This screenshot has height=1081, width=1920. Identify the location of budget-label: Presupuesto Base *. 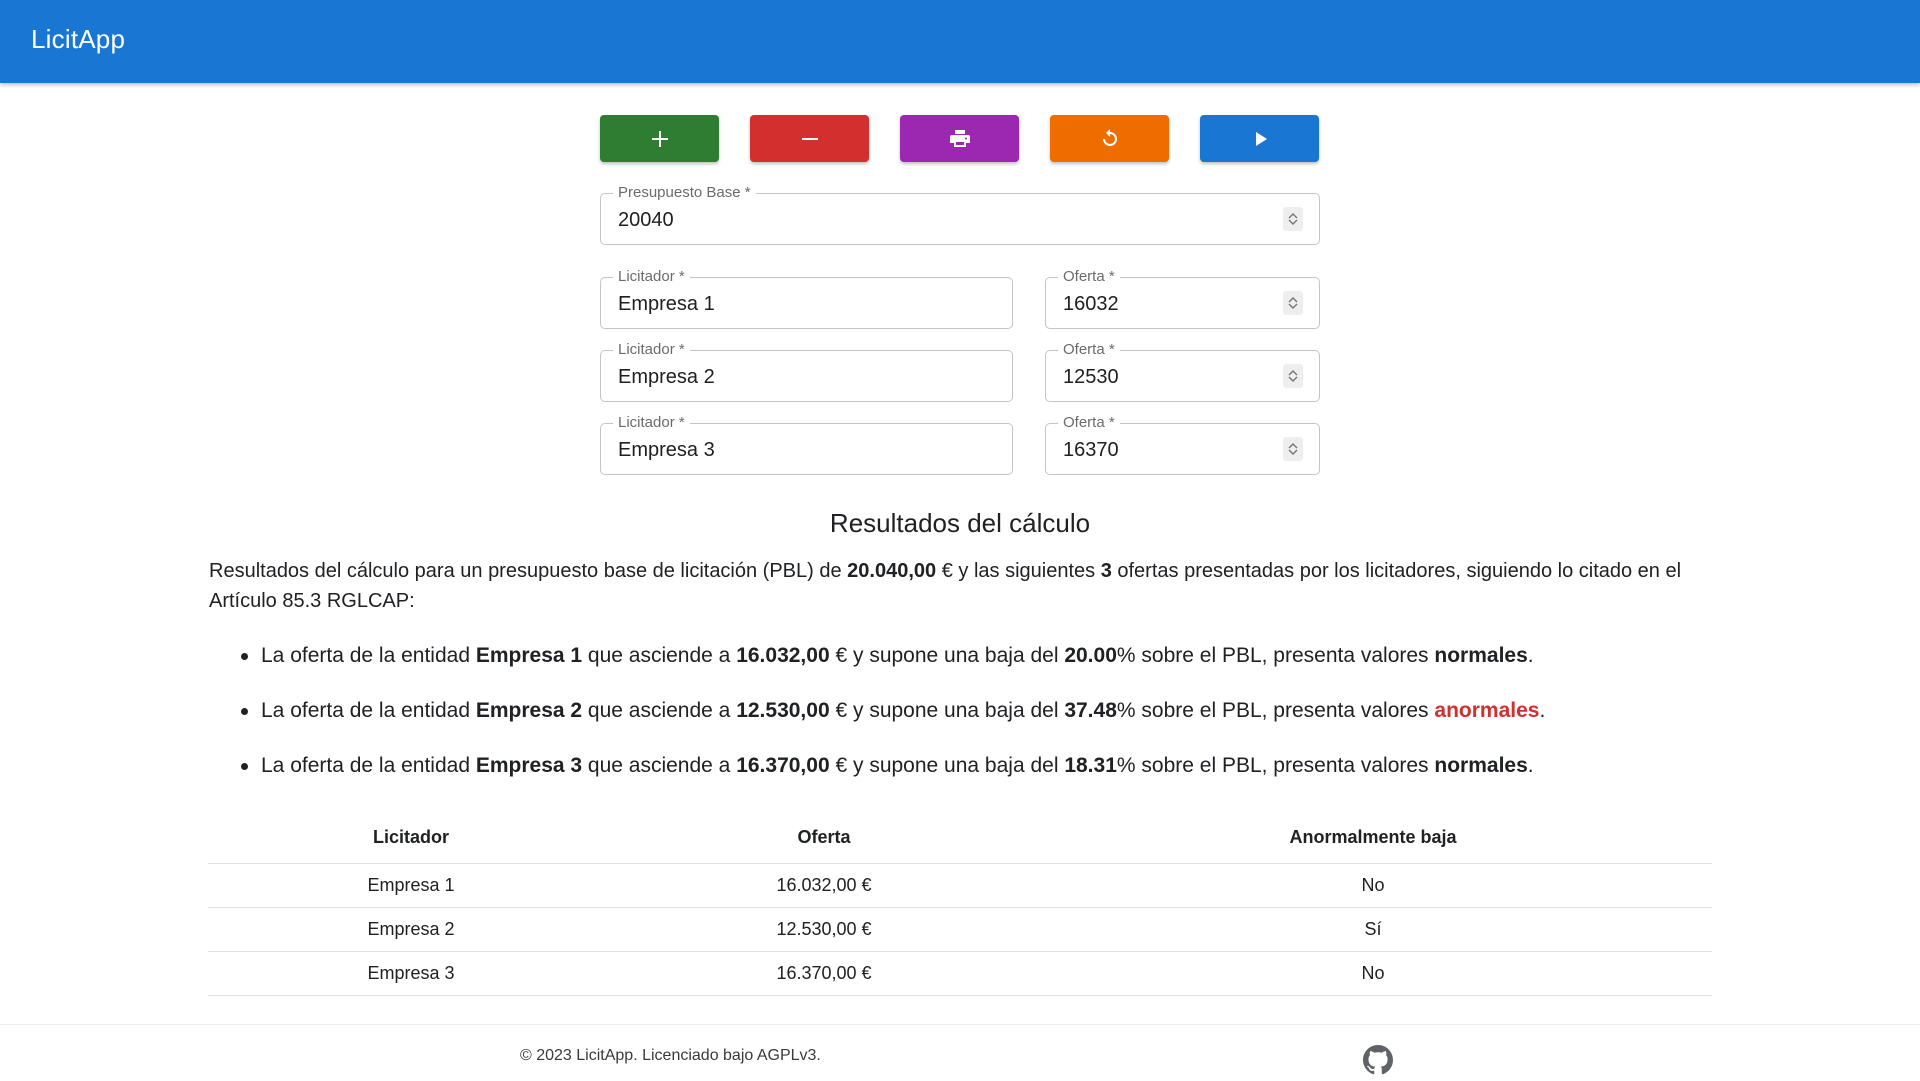
(684, 193).